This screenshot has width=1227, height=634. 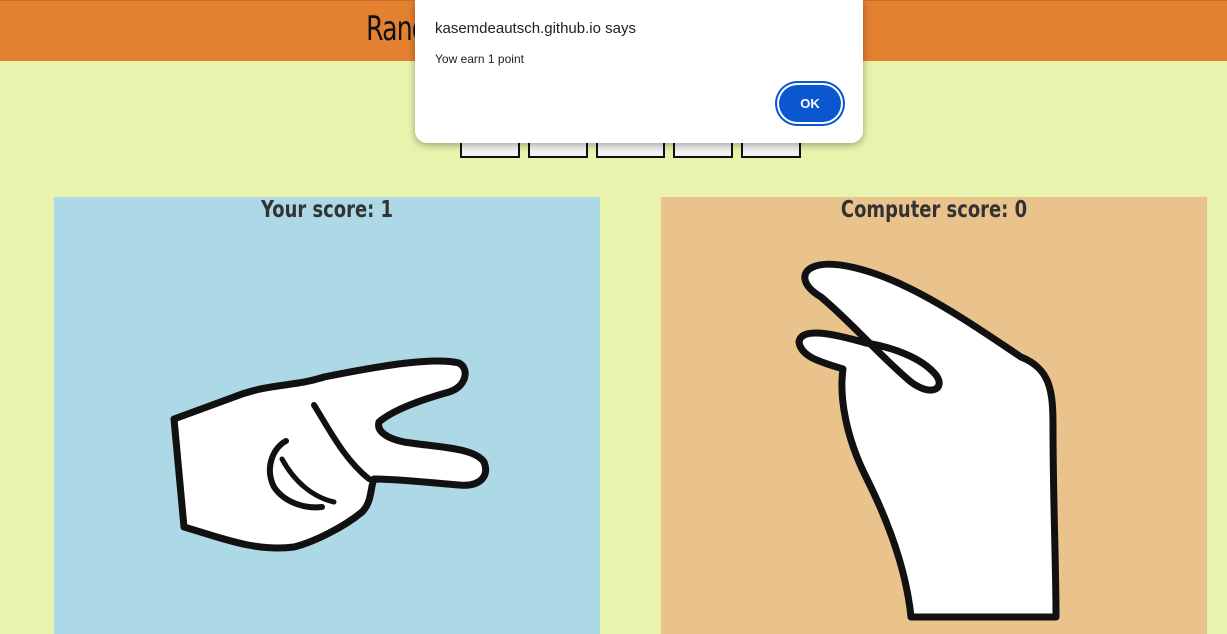 I want to click on scissors-hand-icon, so click(x=329, y=454).